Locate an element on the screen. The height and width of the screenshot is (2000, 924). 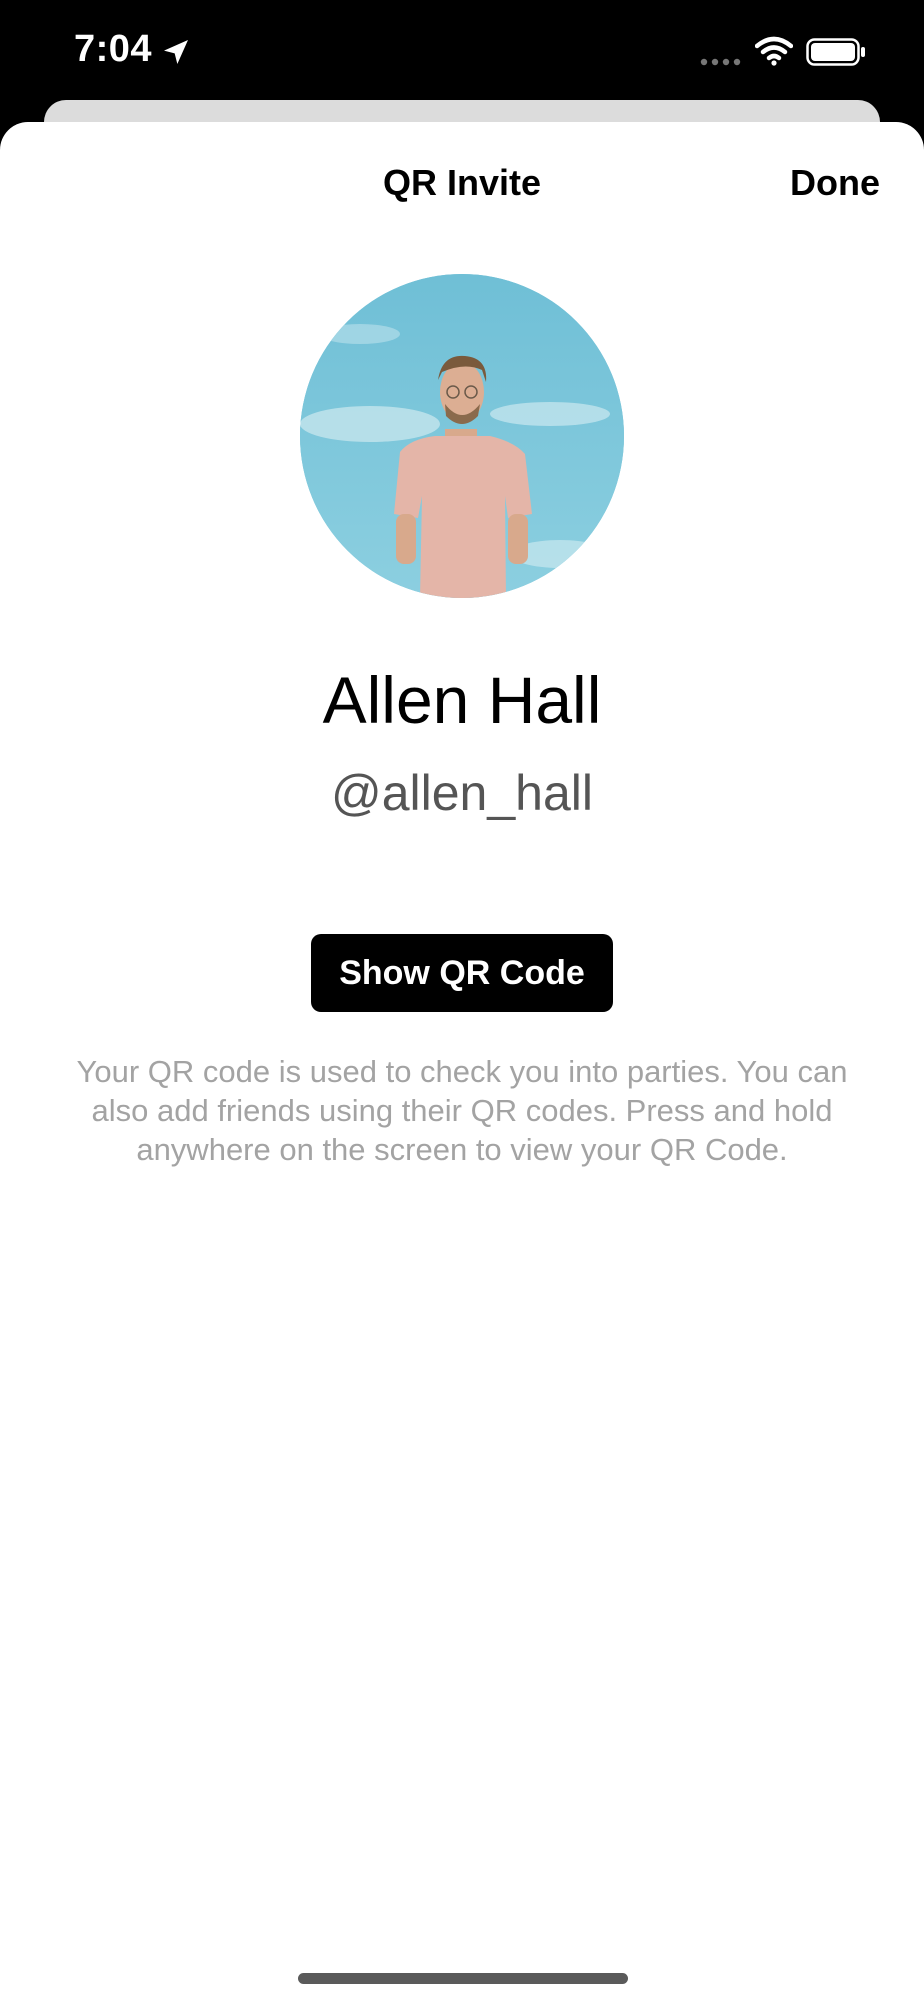
show-qr-code-button: Show QR Code is located at coordinates (462, 973).